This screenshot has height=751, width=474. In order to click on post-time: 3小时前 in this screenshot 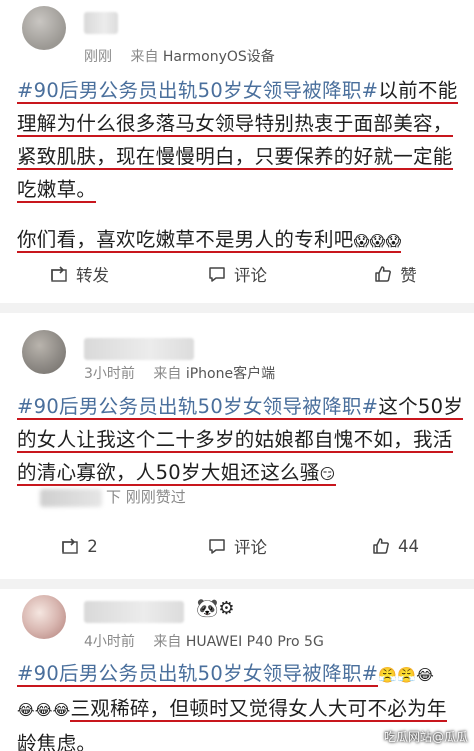, I will do `click(109, 374)`.